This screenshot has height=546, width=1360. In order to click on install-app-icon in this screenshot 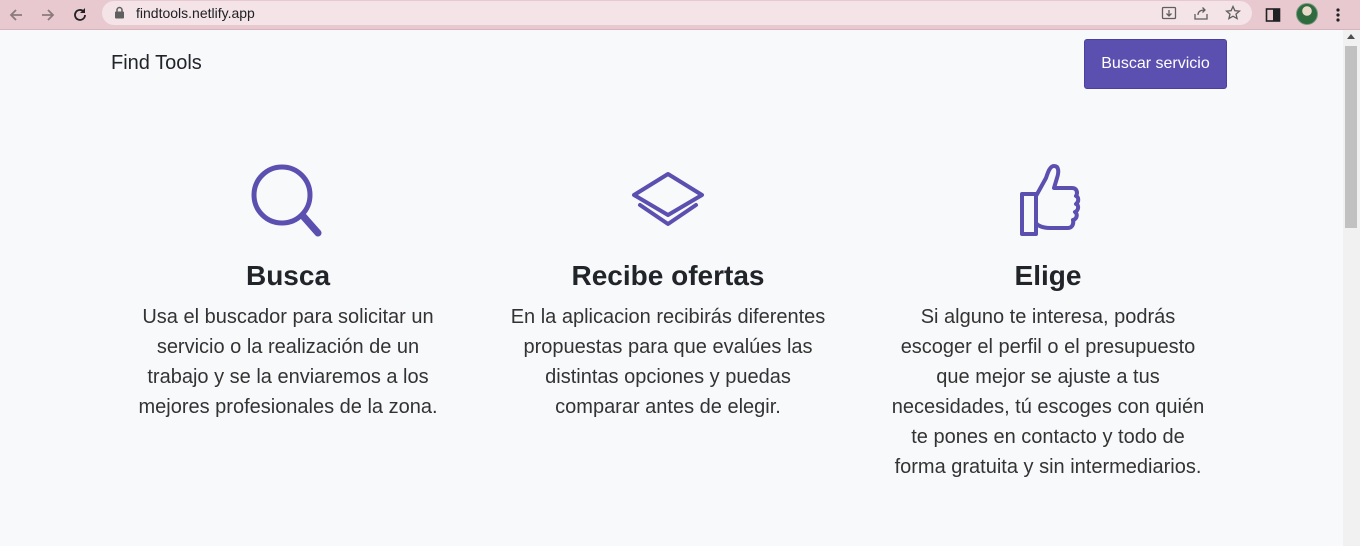, I will do `click(1169, 13)`.